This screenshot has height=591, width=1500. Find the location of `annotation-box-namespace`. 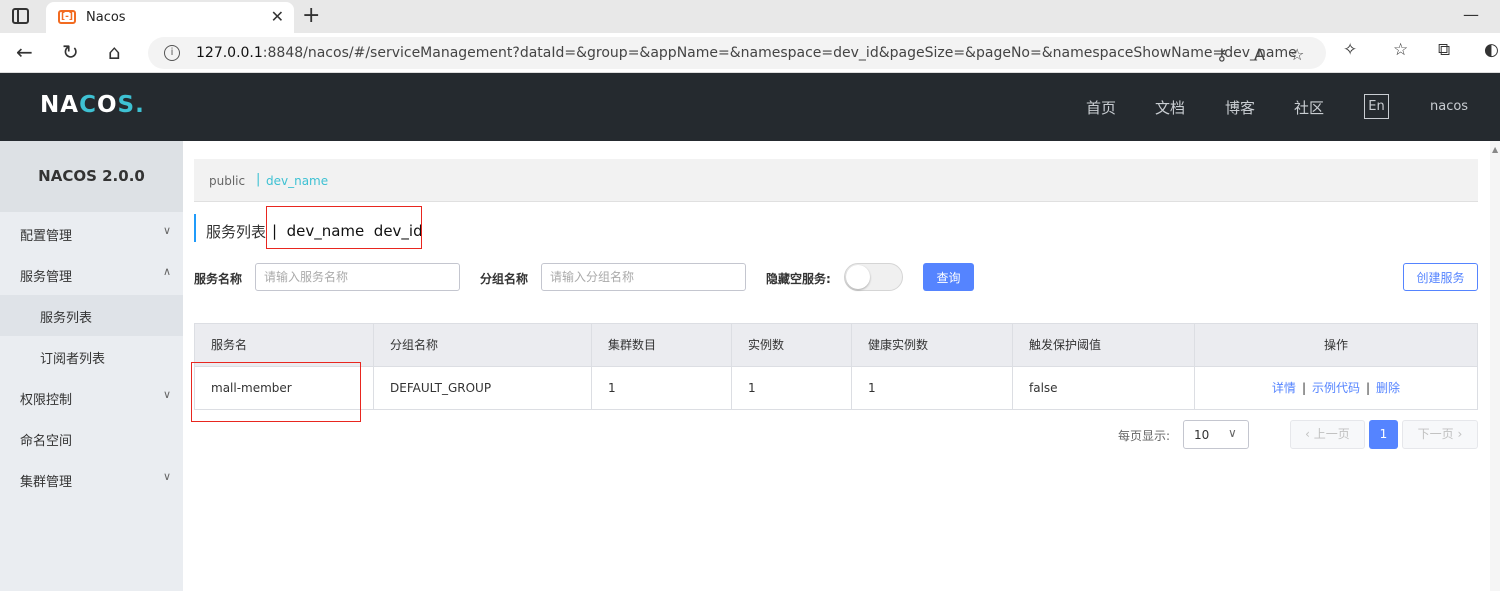

annotation-box-namespace is located at coordinates (344, 227).